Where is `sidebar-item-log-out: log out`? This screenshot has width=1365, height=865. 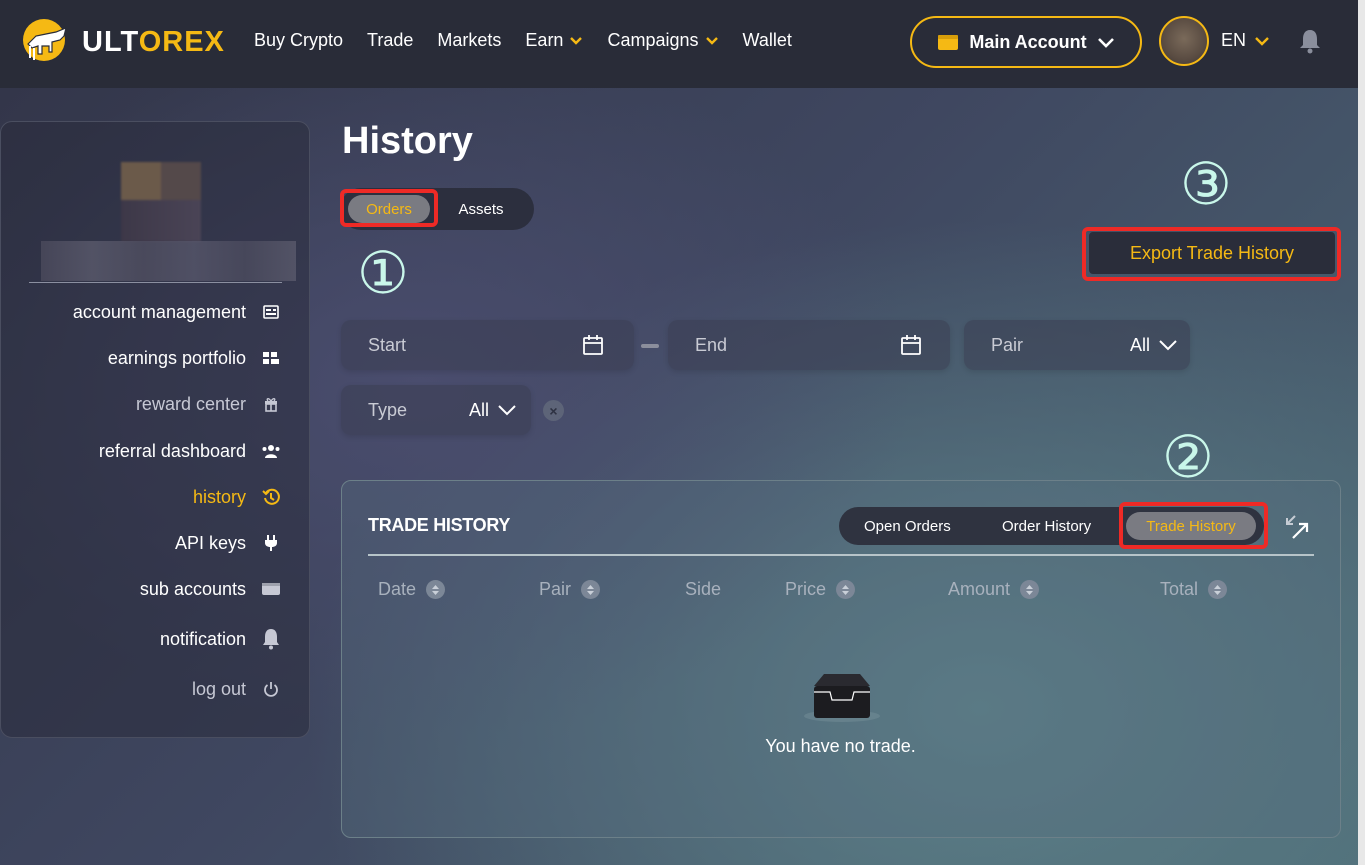
sidebar-item-log-out: log out is located at coordinates (237, 689).